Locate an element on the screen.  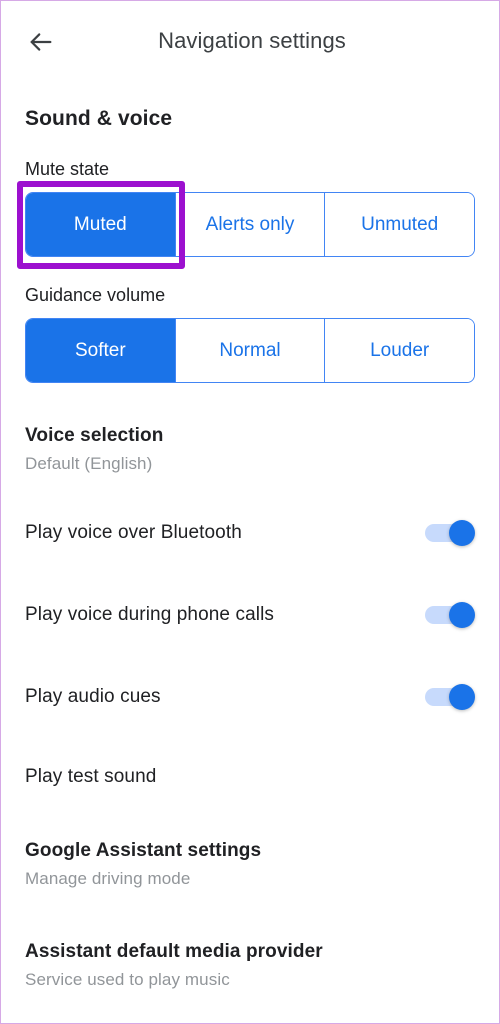
row-assistant-default-media-provider-title: Assistant default media provider is located at coordinates (174, 951).